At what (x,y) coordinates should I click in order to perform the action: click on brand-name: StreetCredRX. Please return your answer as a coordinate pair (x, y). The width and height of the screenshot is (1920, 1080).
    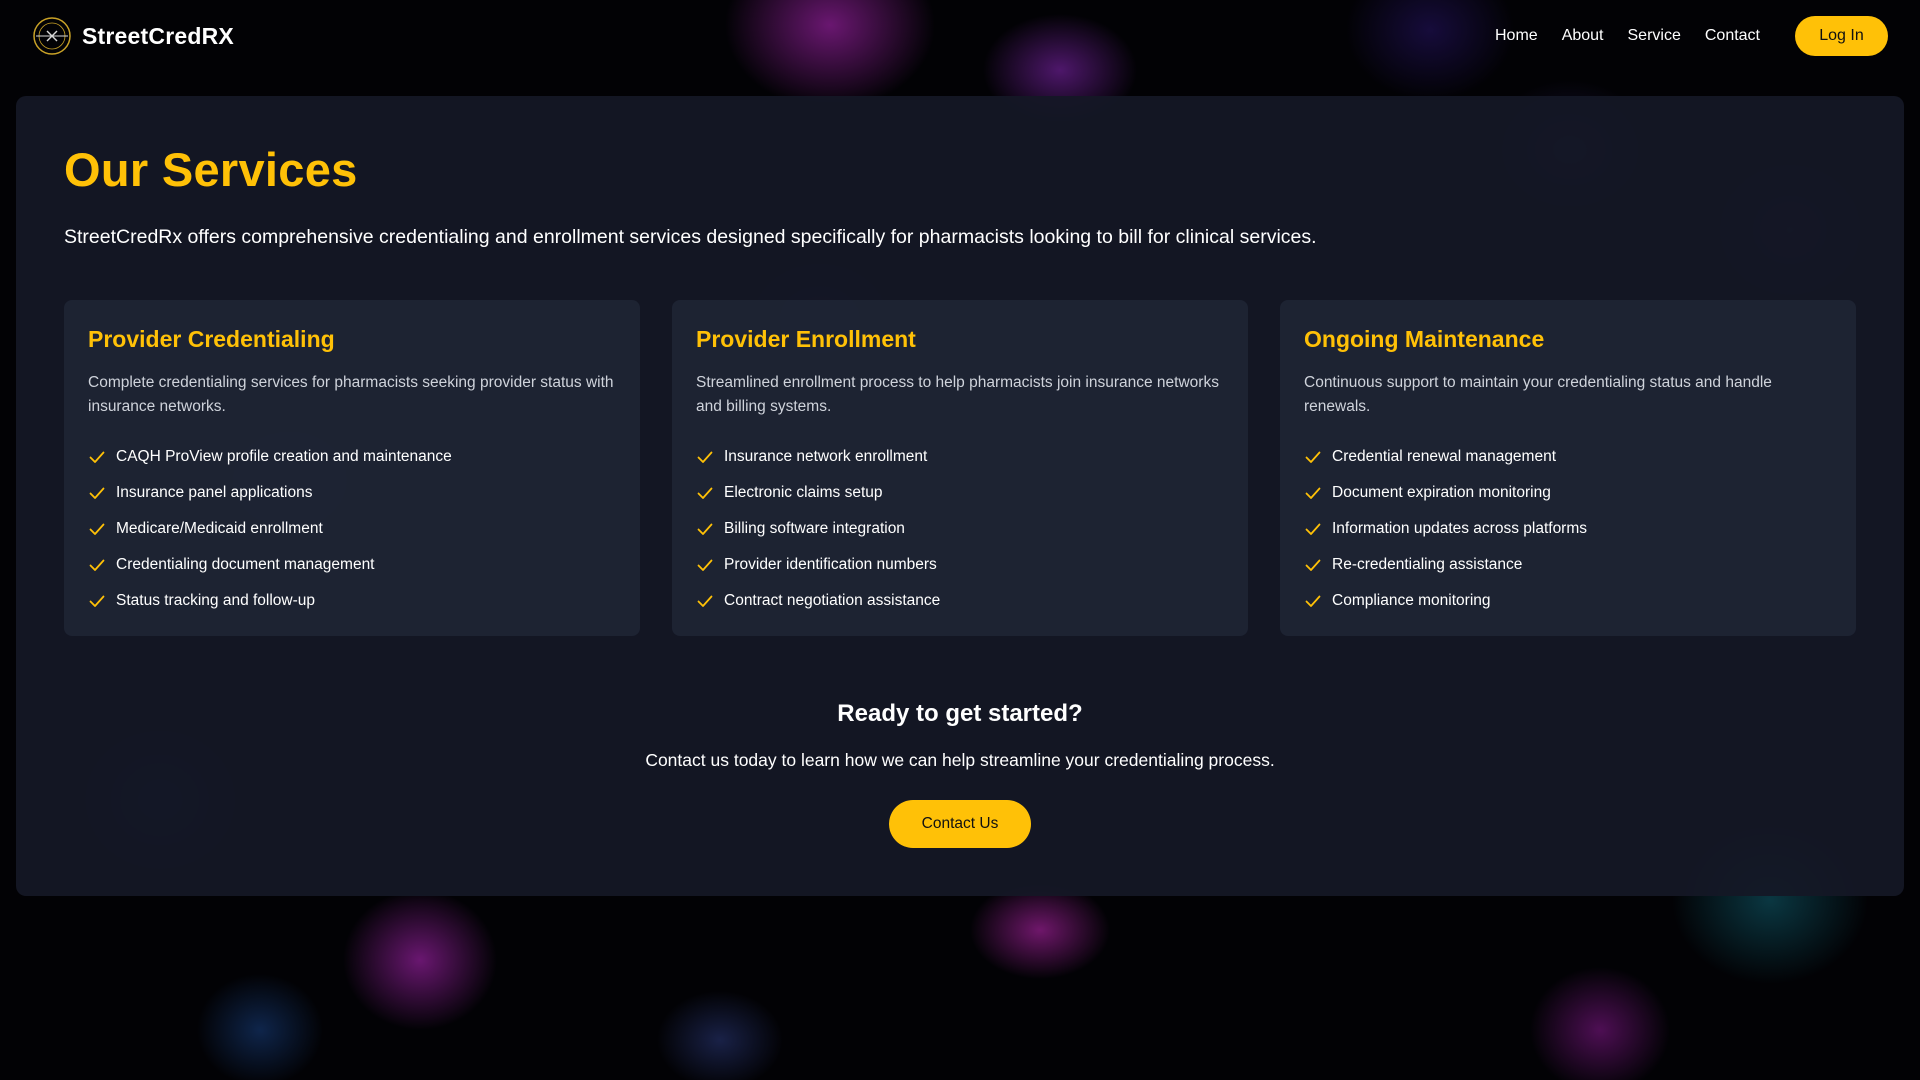
    Looking at the image, I should click on (158, 35).